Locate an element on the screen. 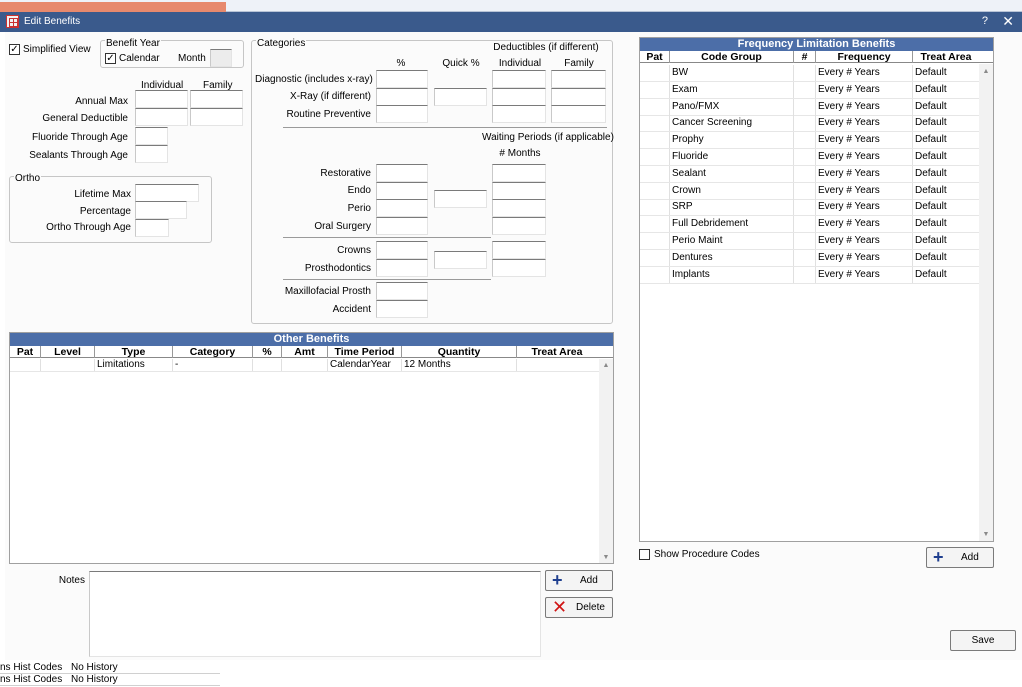  lifetime-max-field is located at coordinates (167, 193).